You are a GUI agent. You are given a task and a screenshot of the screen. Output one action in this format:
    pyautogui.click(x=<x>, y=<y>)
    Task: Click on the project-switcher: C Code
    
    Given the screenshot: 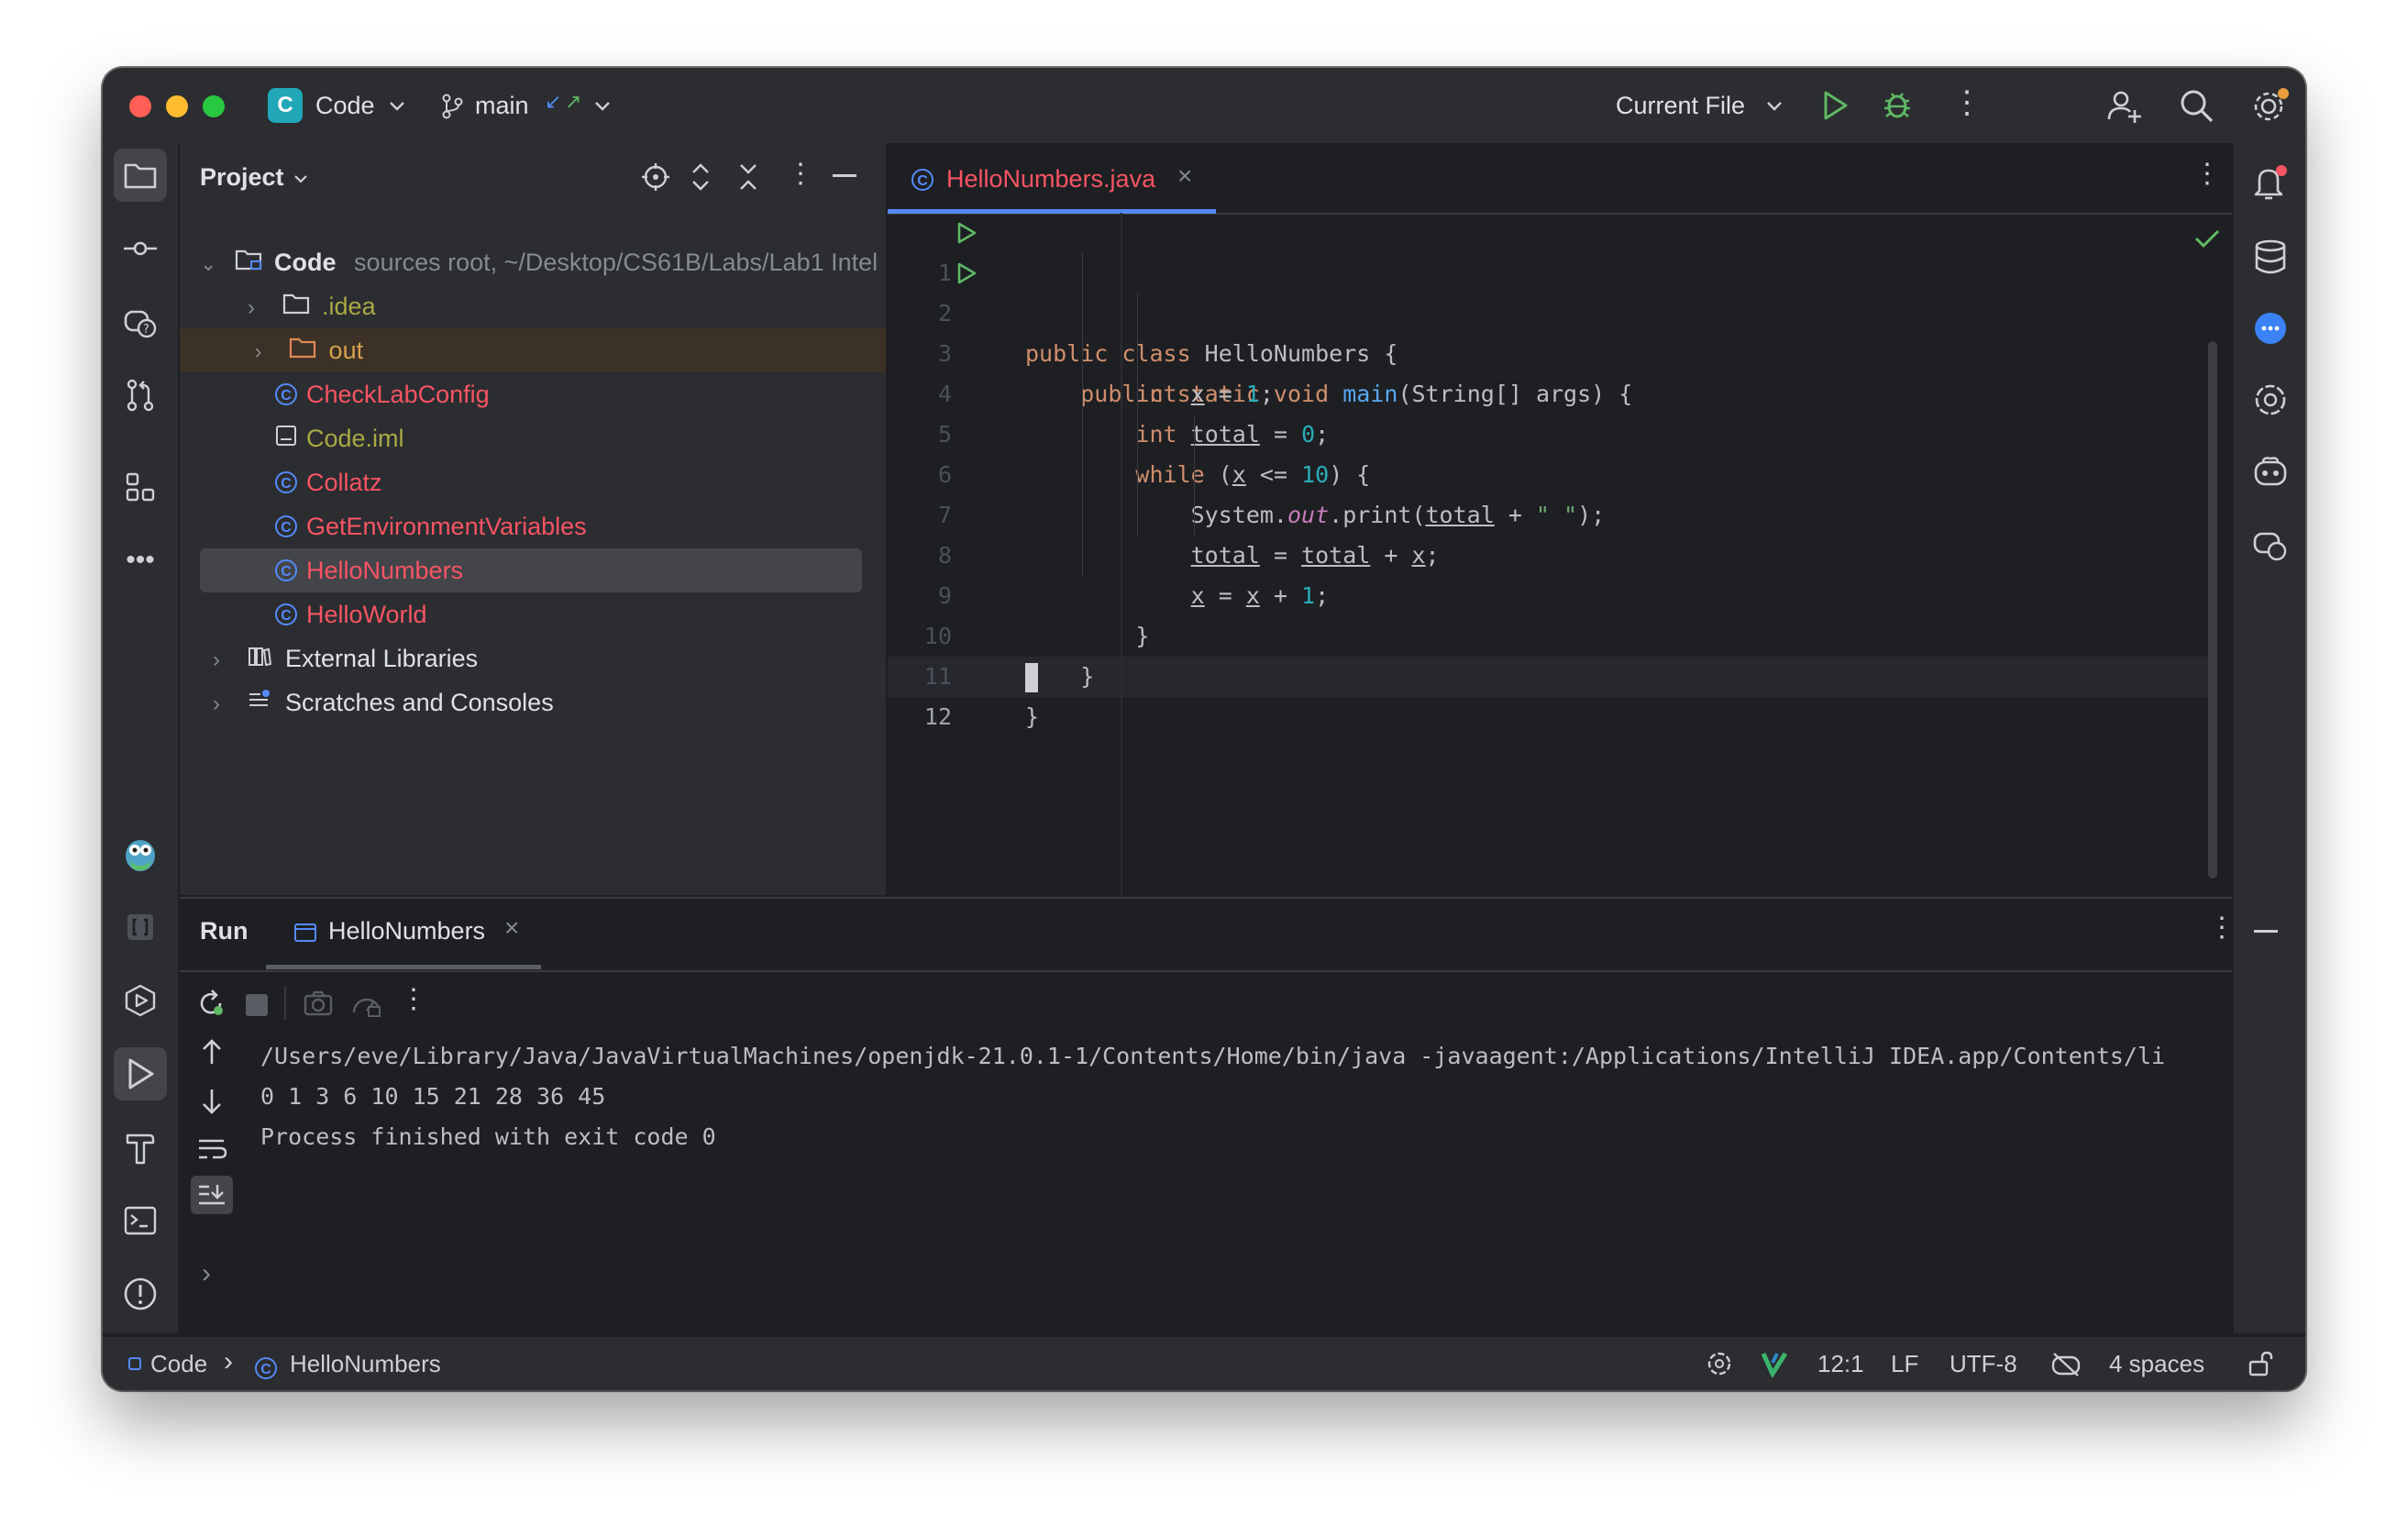 What is the action you would take?
    pyautogui.click(x=342, y=106)
    